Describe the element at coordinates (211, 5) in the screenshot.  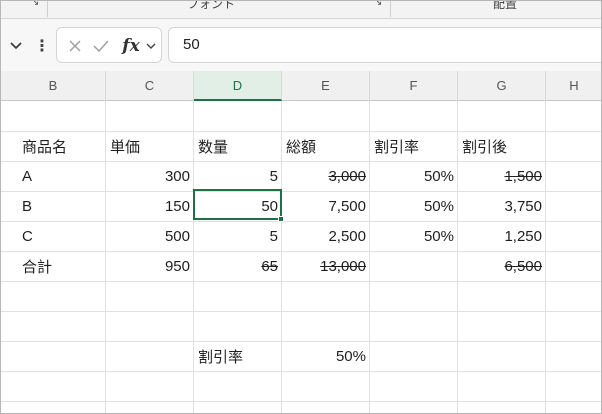
I see `font-group-label: フォント` at that location.